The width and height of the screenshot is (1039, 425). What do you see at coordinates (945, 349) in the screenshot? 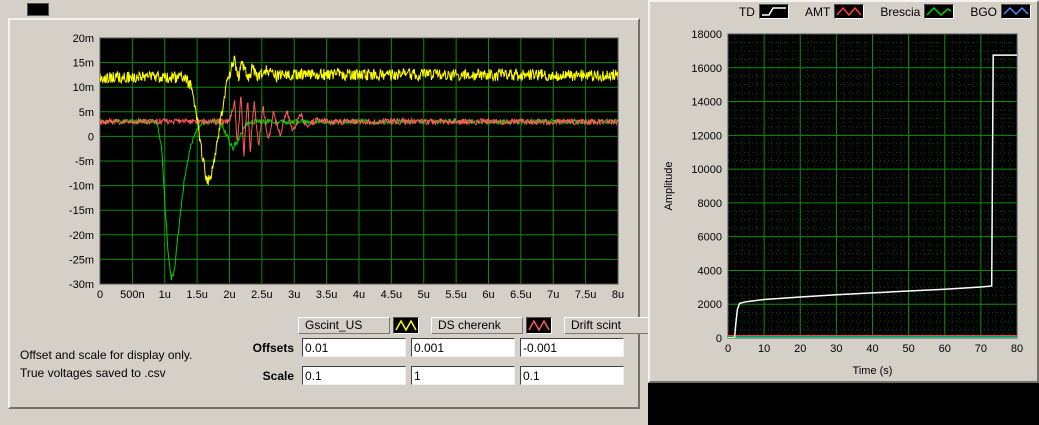
I see `svg-text: 60` at bounding box center [945, 349].